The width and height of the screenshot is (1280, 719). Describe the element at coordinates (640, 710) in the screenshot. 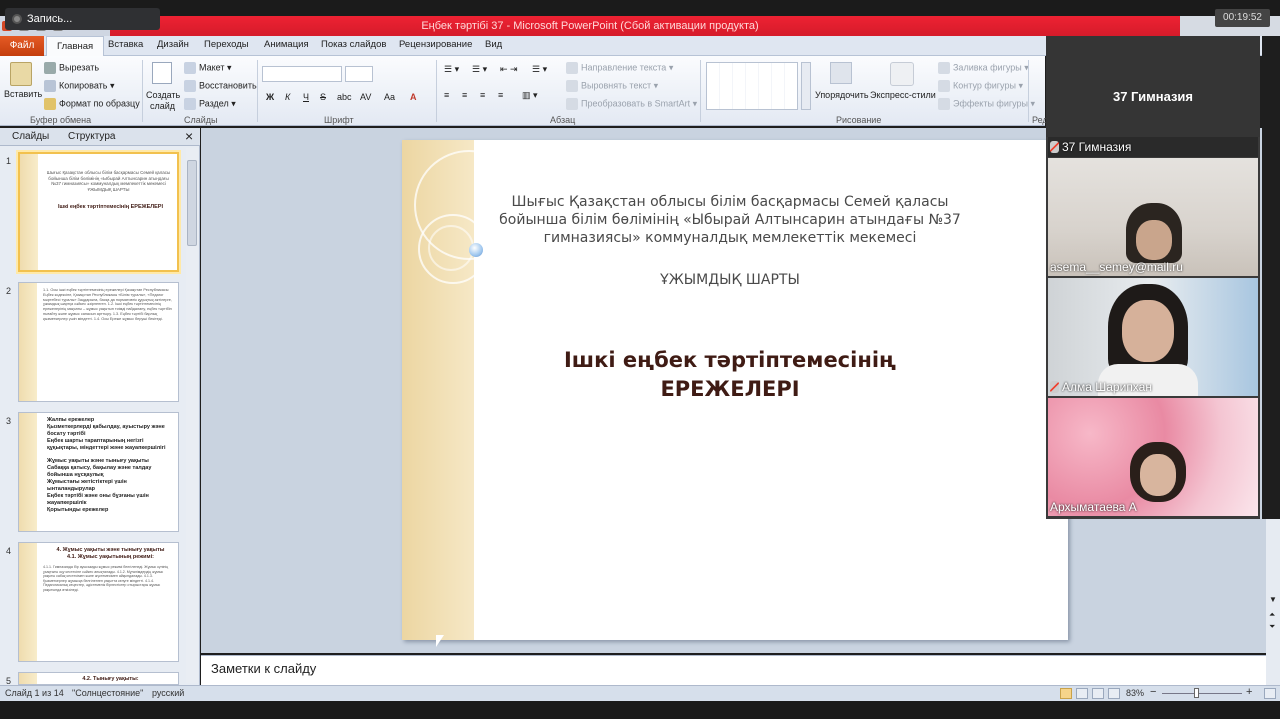

I see `screen-bottom-bar` at that location.